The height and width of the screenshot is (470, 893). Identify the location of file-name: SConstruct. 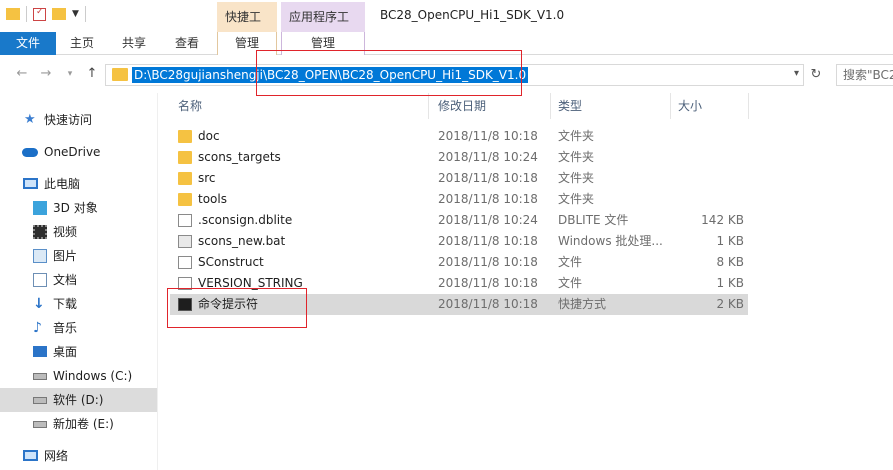
(231, 262).